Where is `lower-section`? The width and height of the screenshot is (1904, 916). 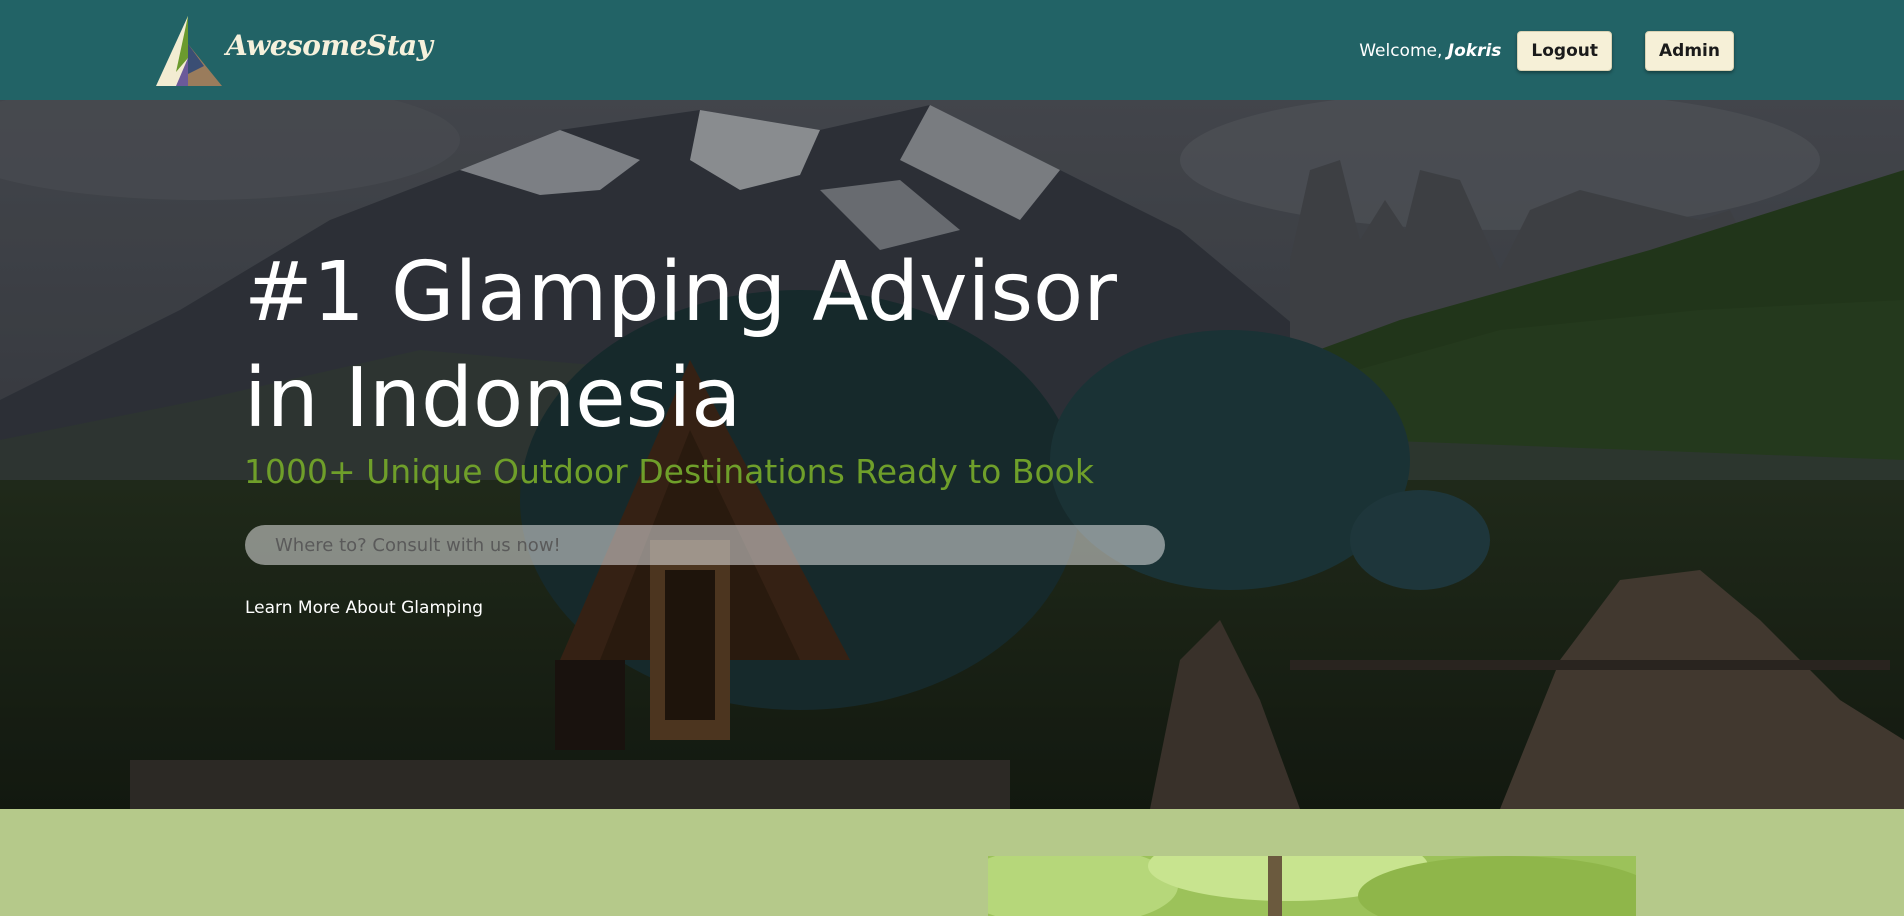 lower-section is located at coordinates (952, 862).